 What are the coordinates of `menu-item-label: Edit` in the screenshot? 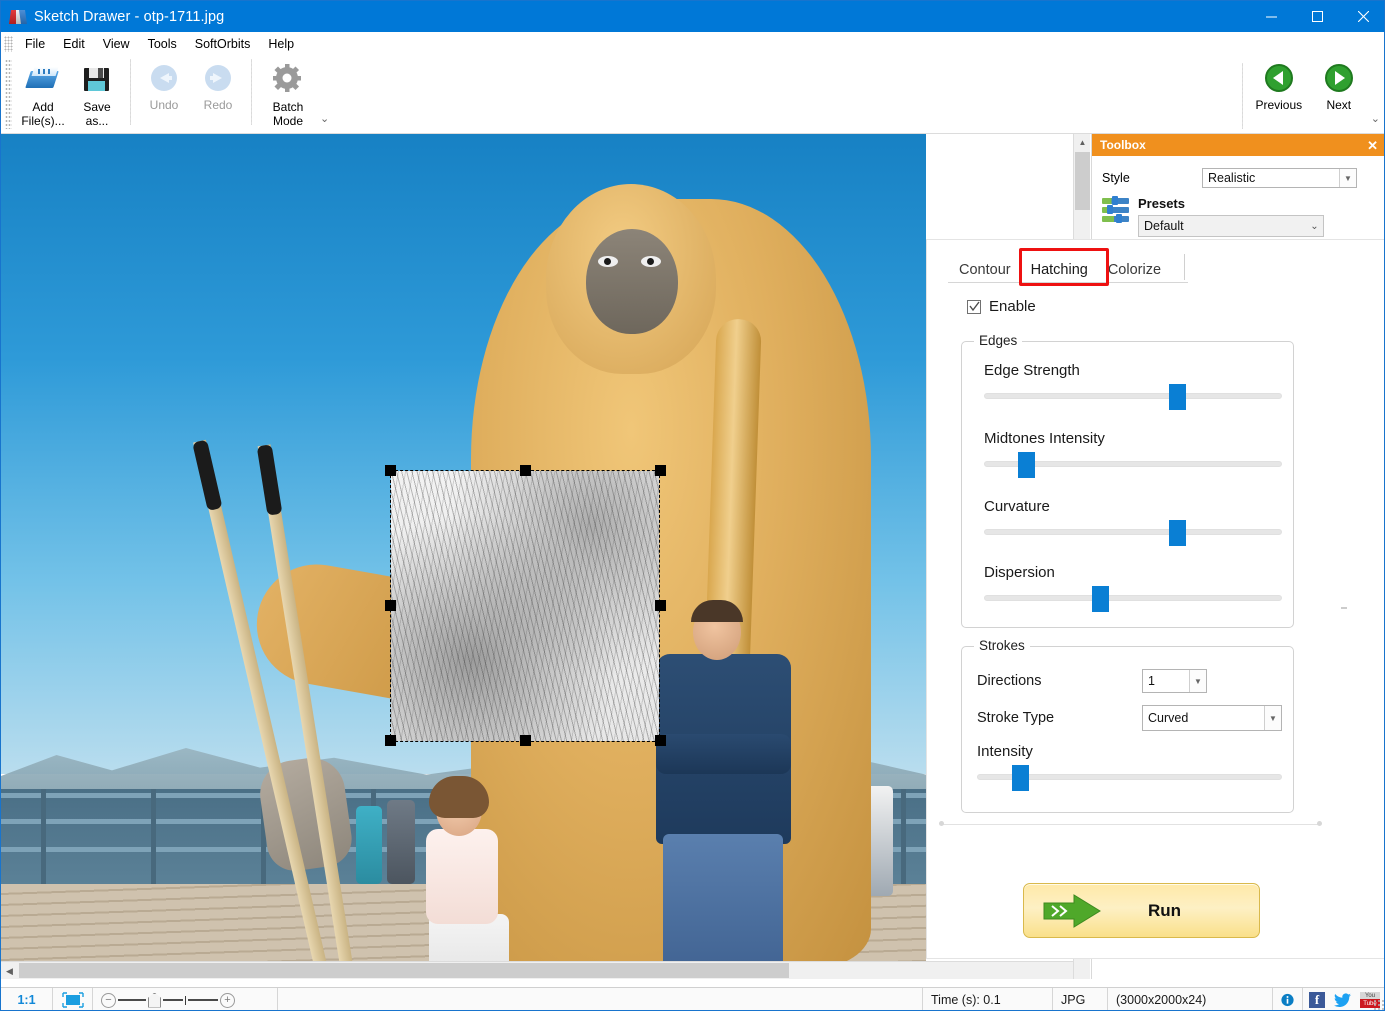 It's located at (74, 43).